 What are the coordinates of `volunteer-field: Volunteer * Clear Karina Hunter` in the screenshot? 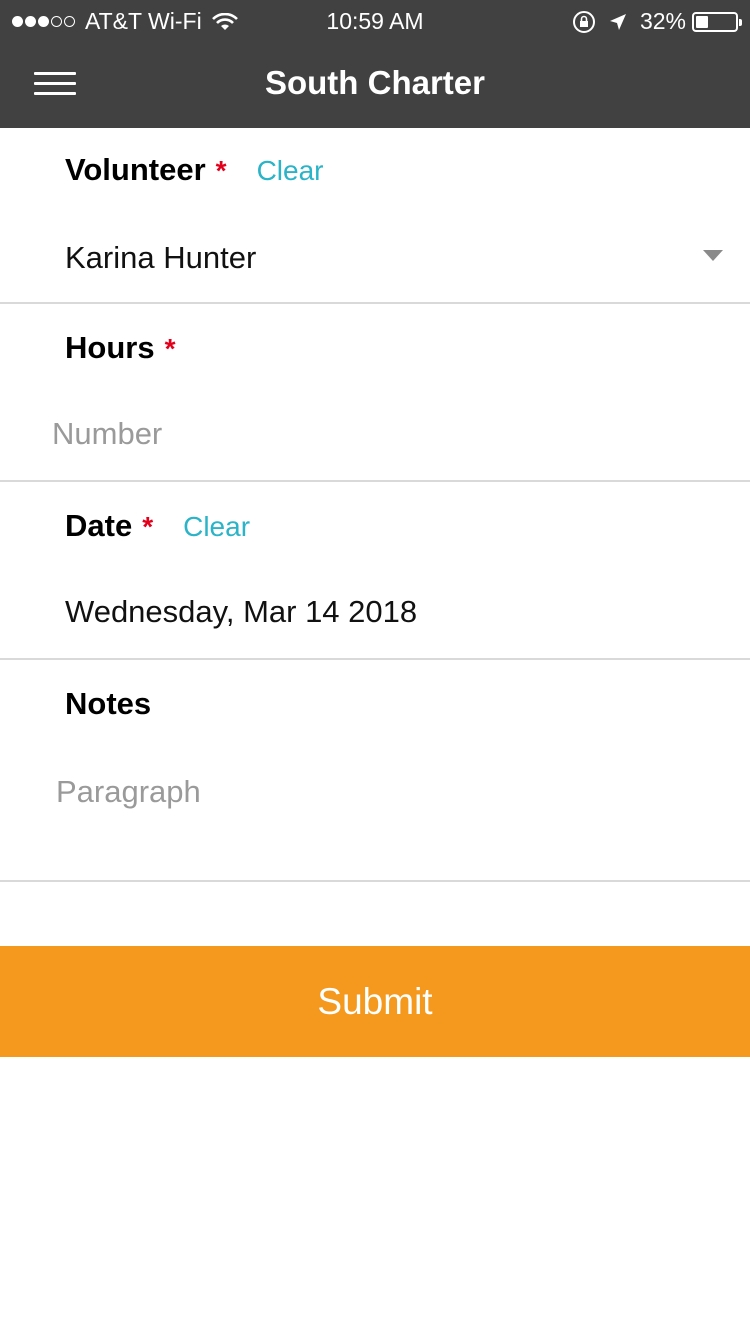 It's located at (375, 216).